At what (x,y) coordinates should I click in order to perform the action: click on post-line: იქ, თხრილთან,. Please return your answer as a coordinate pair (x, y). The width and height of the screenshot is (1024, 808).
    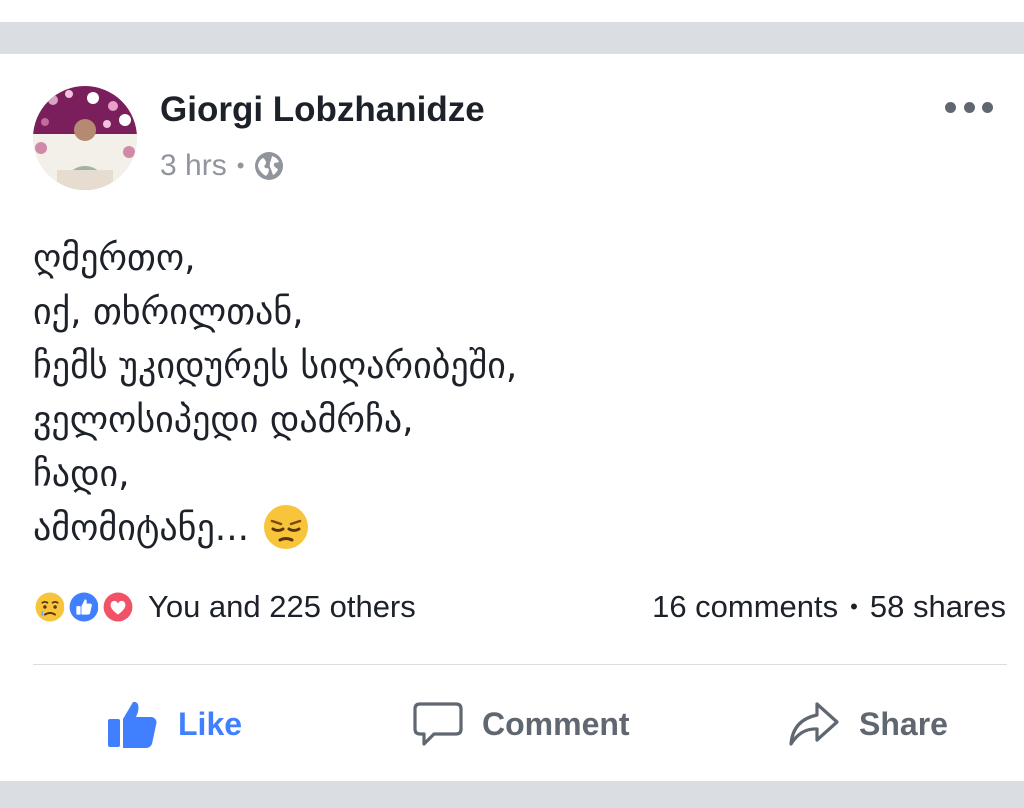
    Looking at the image, I should click on (168, 312).